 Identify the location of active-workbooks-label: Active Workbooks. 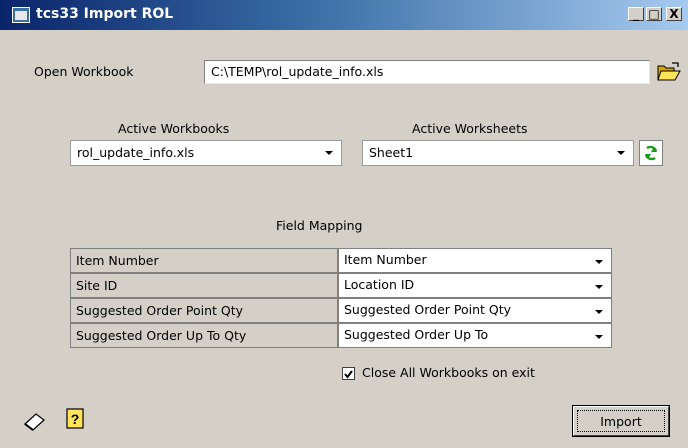
(174, 128).